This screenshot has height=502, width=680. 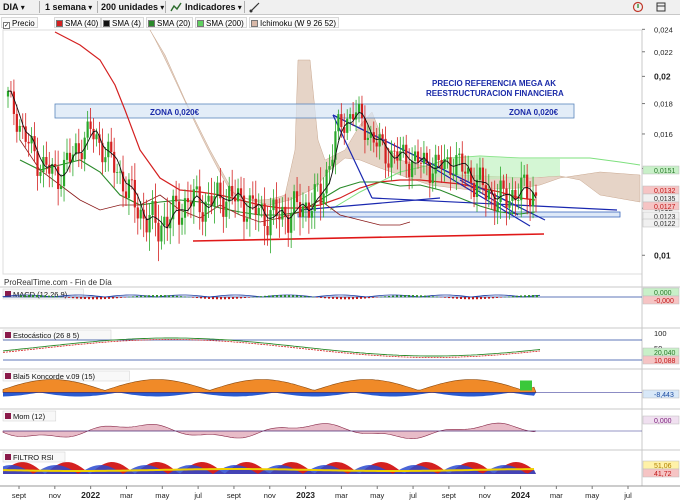 I want to click on panel-title: Estocástico (26 8 5), so click(x=46, y=335).